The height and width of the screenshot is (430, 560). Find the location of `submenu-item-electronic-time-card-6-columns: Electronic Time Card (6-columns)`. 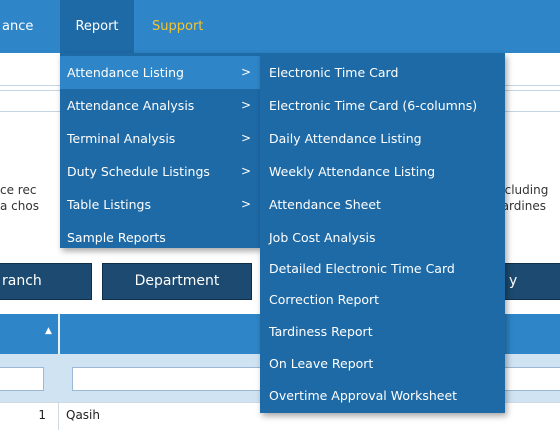

submenu-item-electronic-time-card-6-columns: Electronic Time Card (6-columns) is located at coordinates (382, 105).